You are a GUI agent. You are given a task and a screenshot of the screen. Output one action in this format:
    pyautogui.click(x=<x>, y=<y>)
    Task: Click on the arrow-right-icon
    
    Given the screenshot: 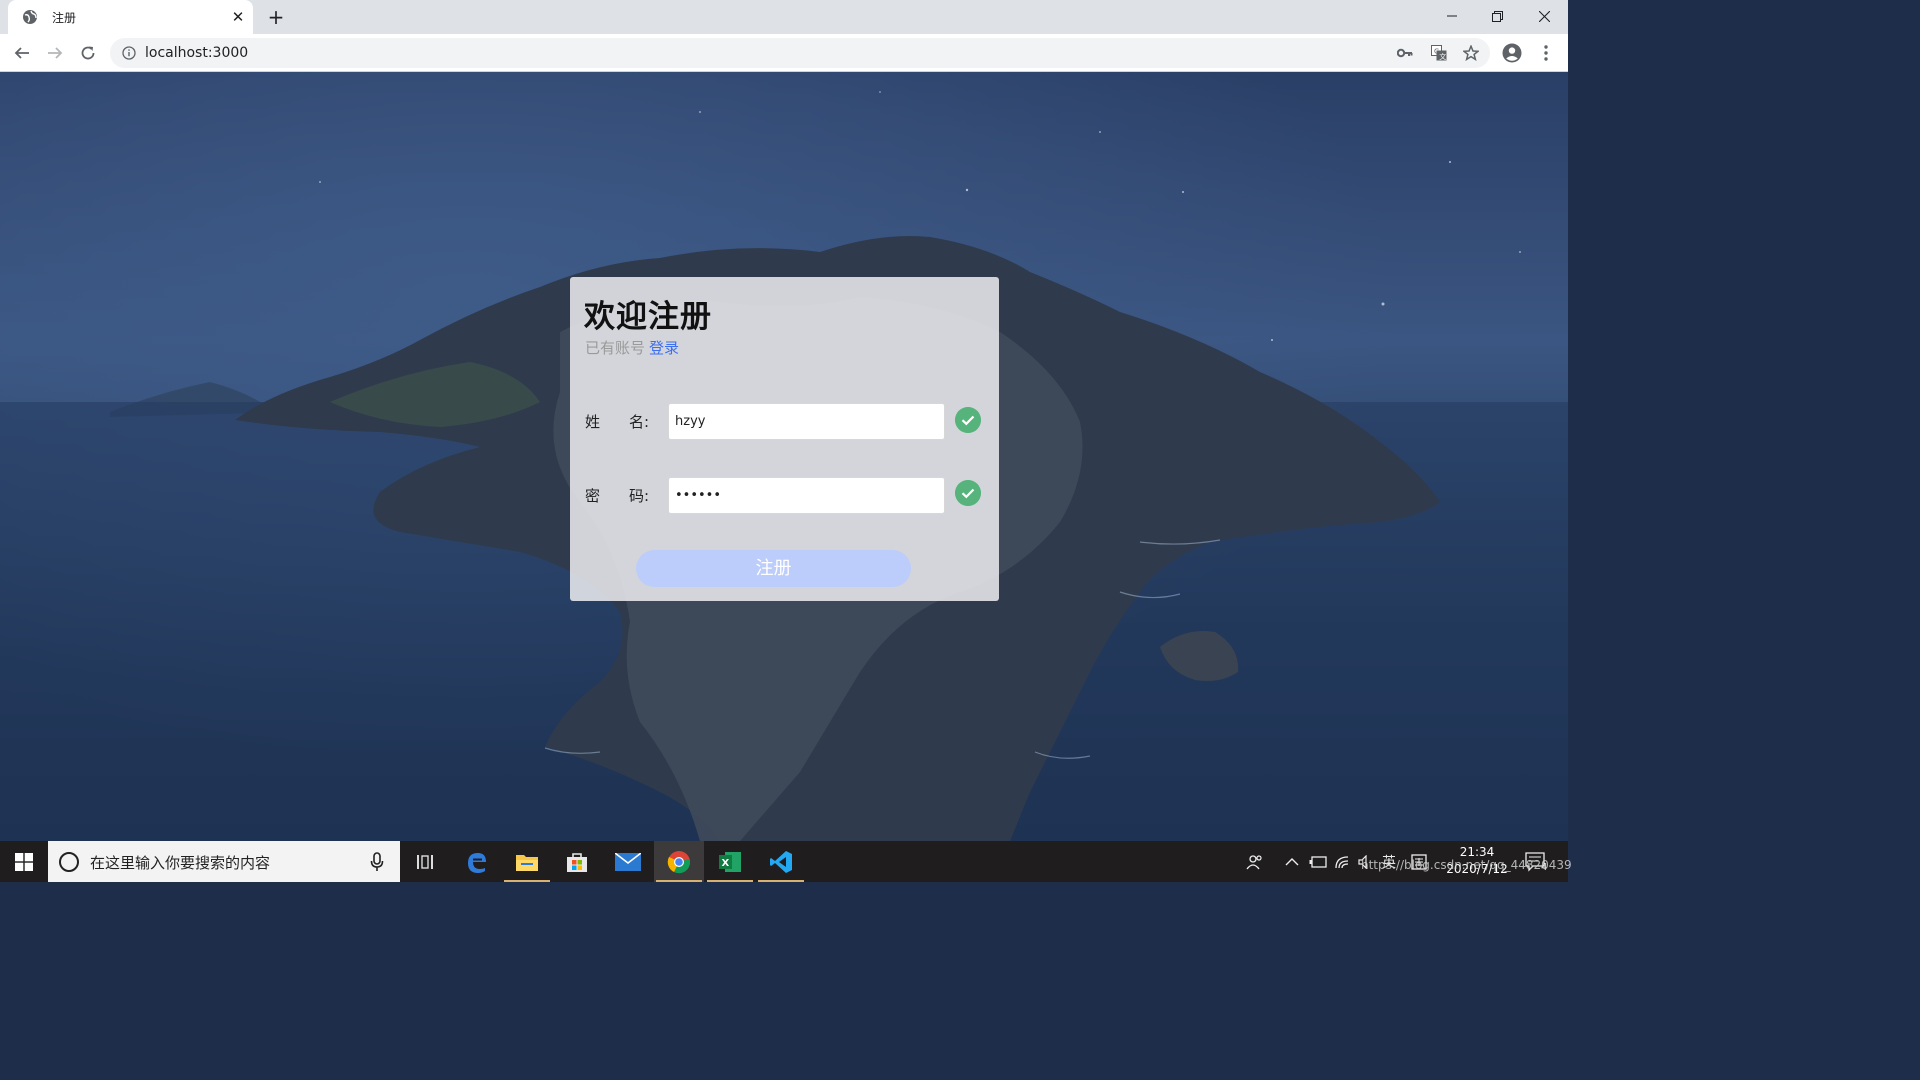 What is the action you would take?
    pyautogui.click(x=55, y=53)
    